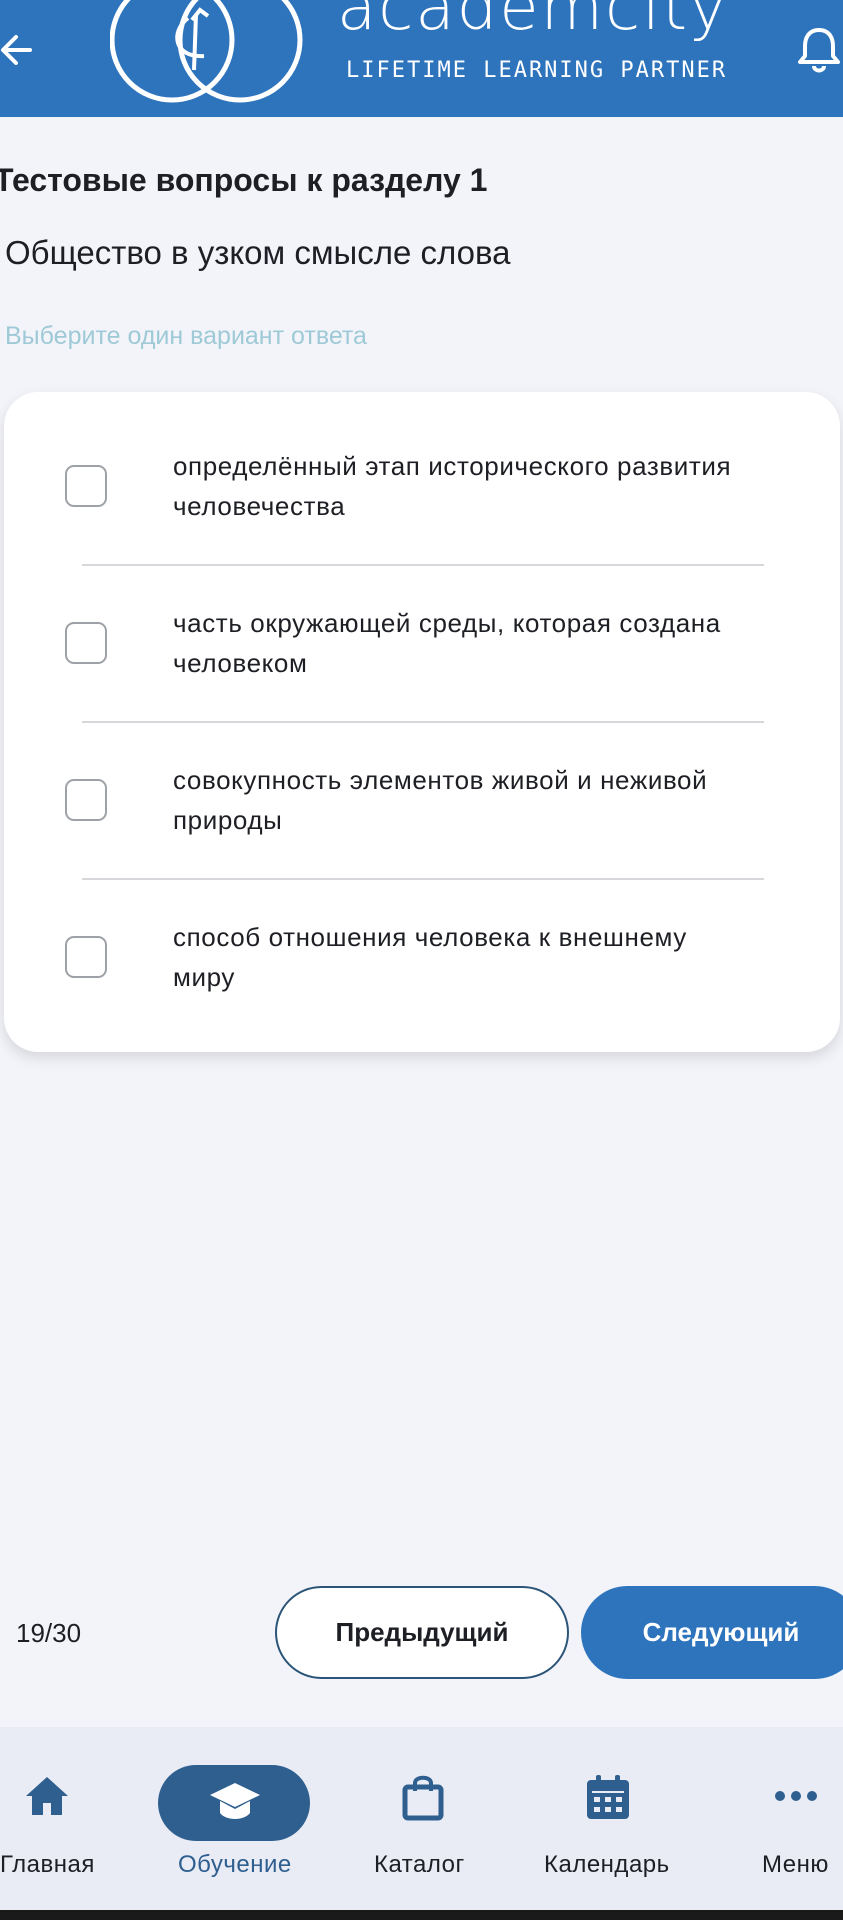 This screenshot has height=1920, width=843. What do you see at coordinates (235, 1864) in the screenshot?
I see `tab-label: Обучение` at bounding box center [235, 1864].